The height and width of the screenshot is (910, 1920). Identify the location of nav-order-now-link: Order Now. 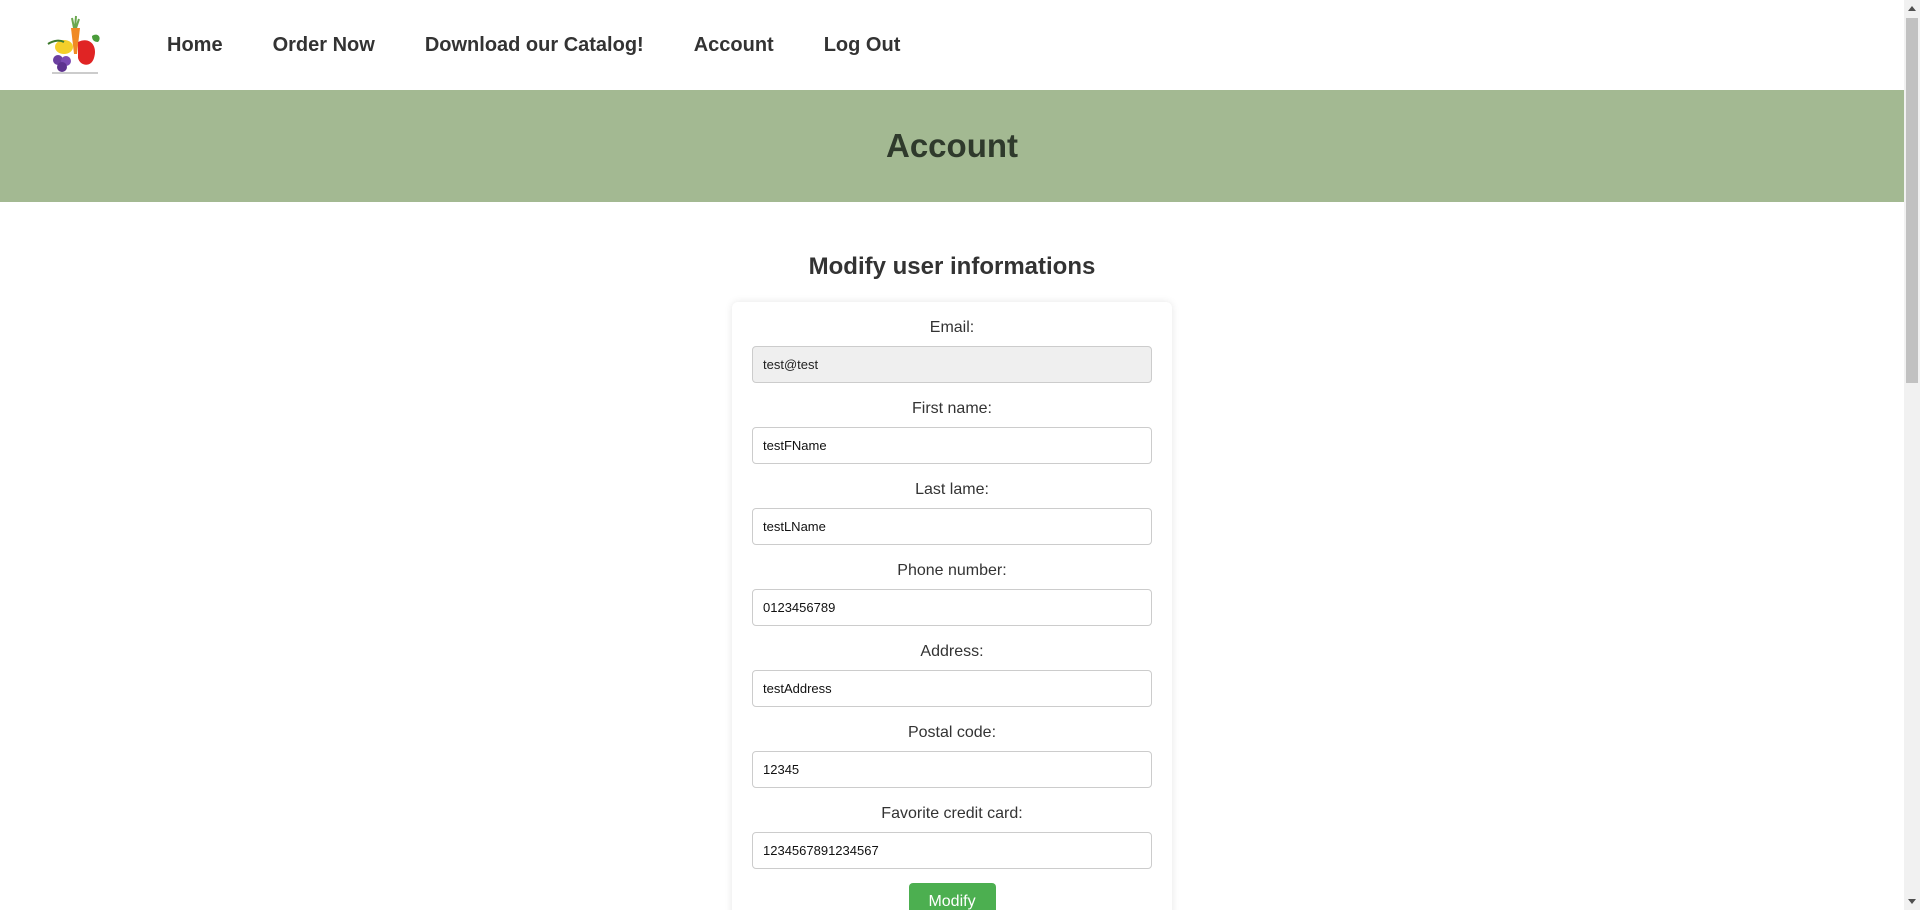
(324, 45).